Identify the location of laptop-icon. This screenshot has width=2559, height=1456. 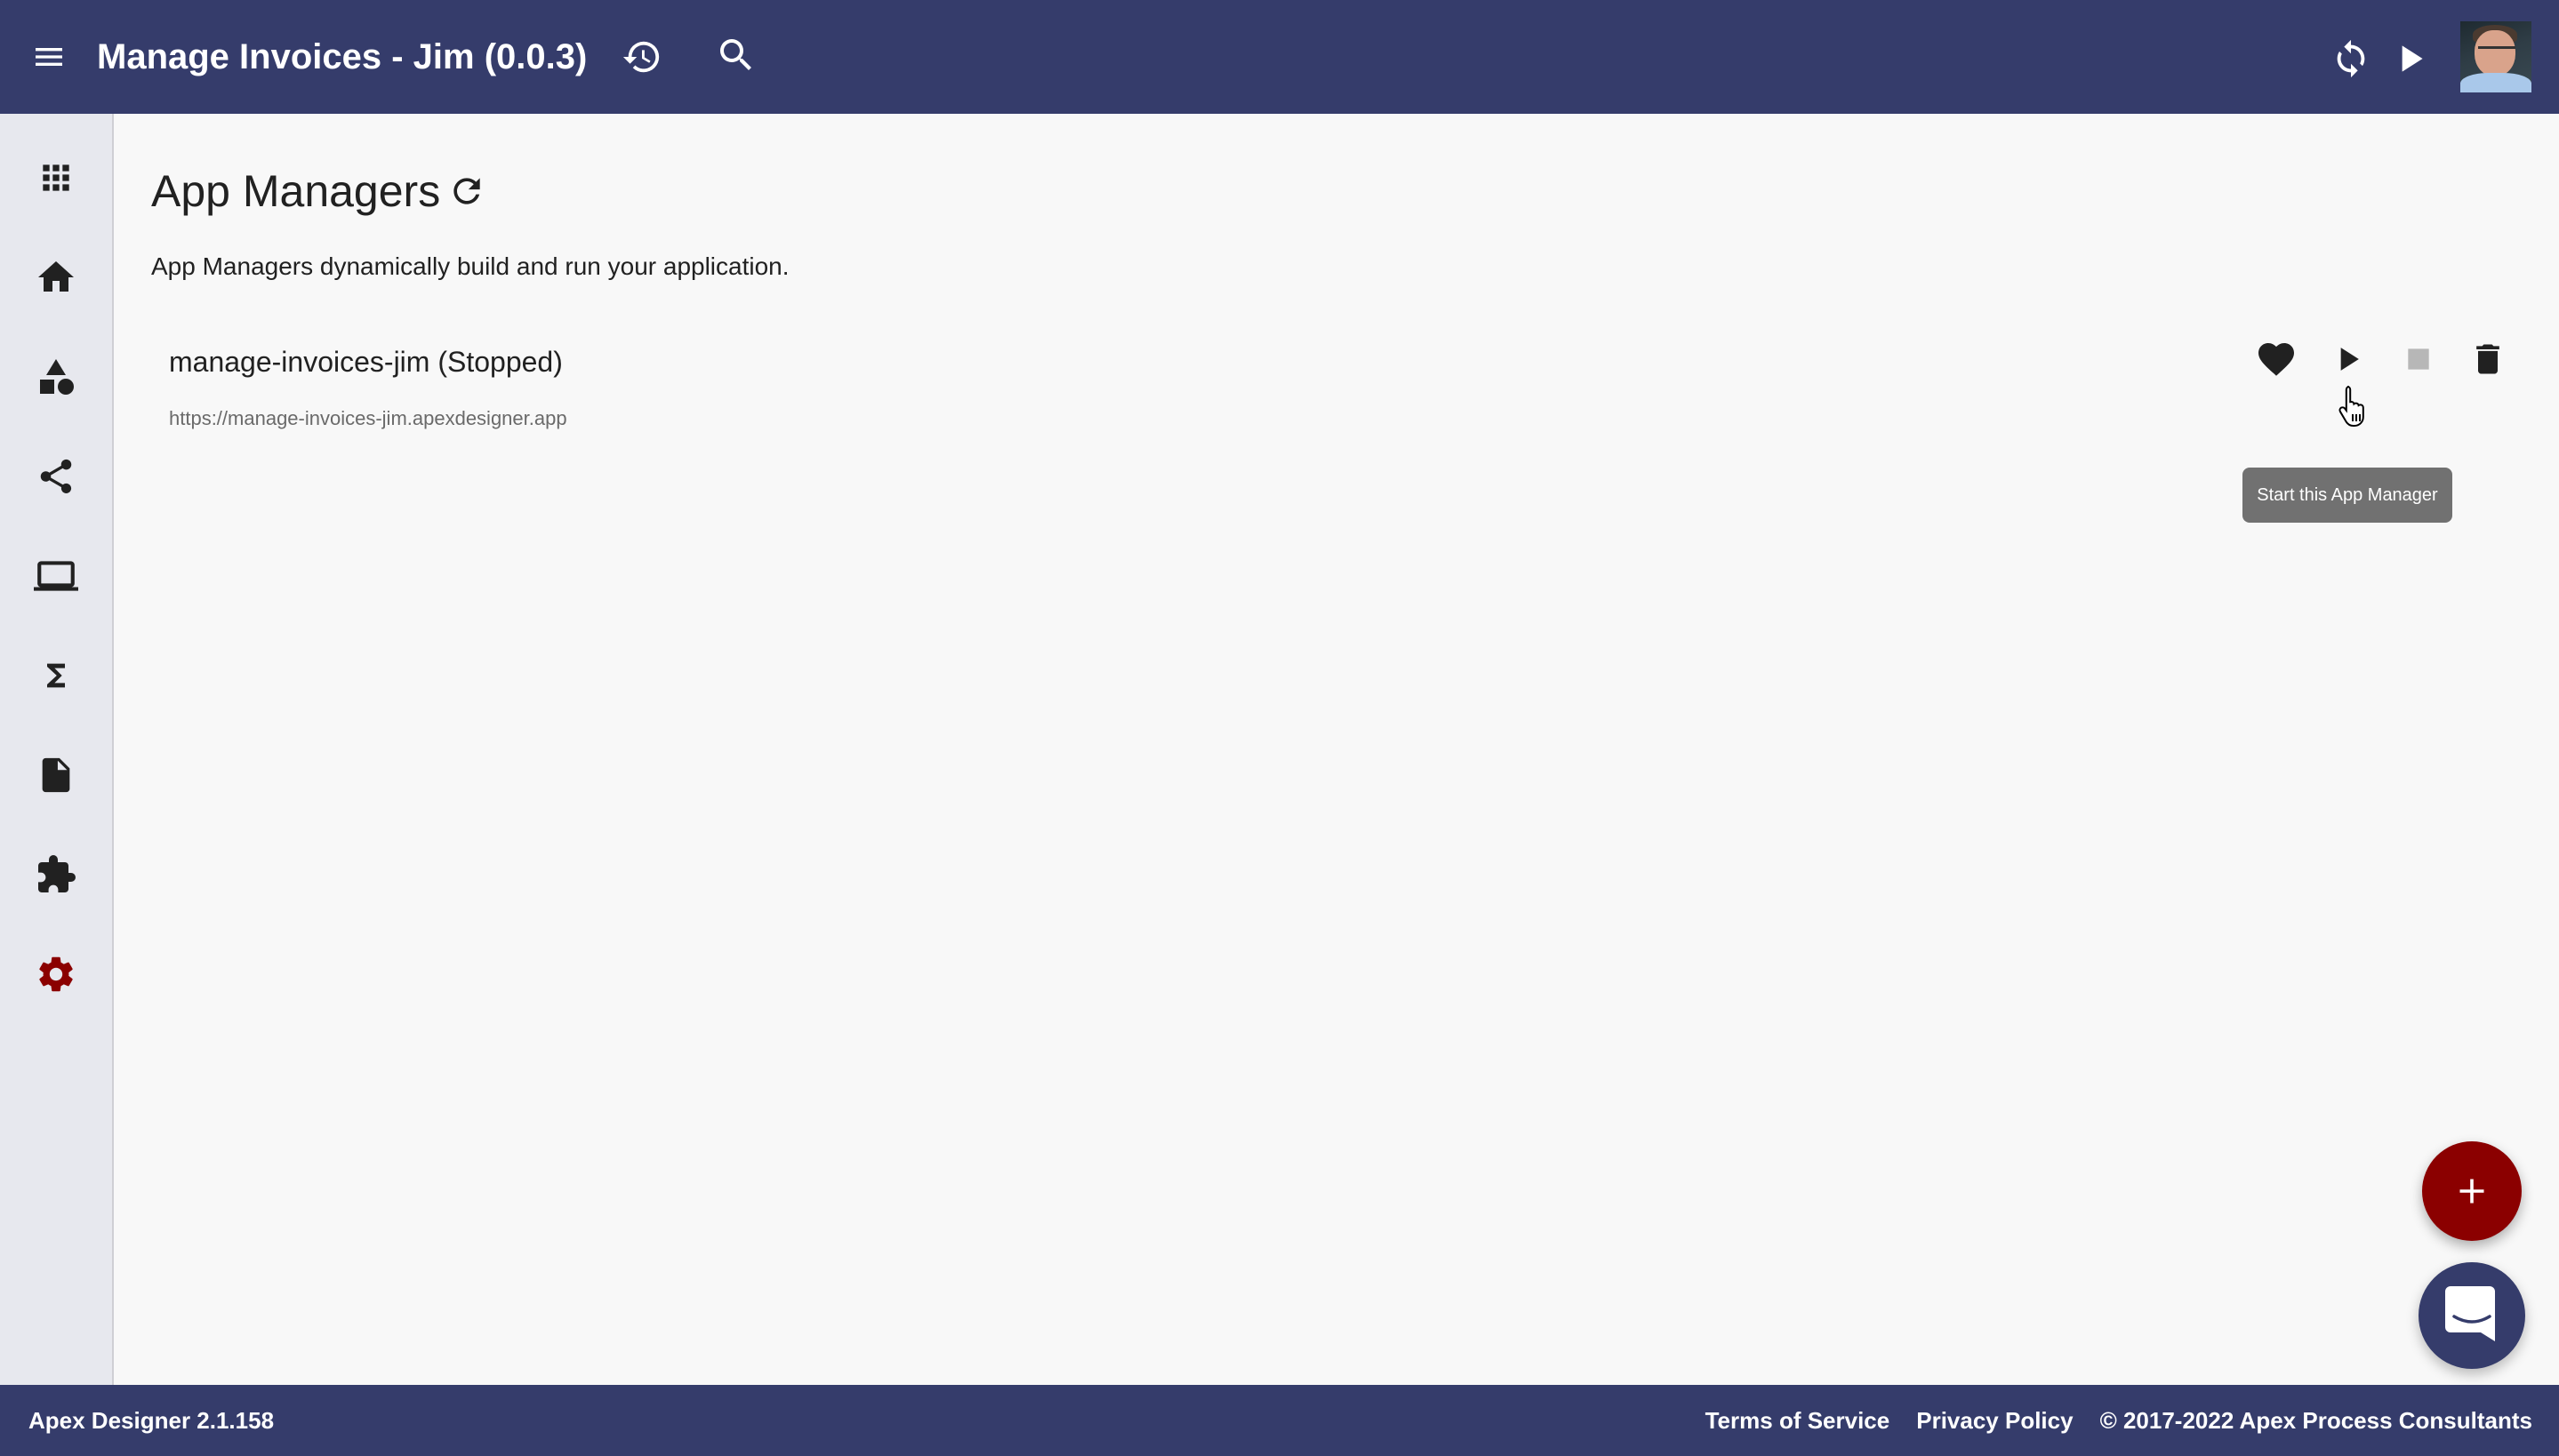
(56, 576).